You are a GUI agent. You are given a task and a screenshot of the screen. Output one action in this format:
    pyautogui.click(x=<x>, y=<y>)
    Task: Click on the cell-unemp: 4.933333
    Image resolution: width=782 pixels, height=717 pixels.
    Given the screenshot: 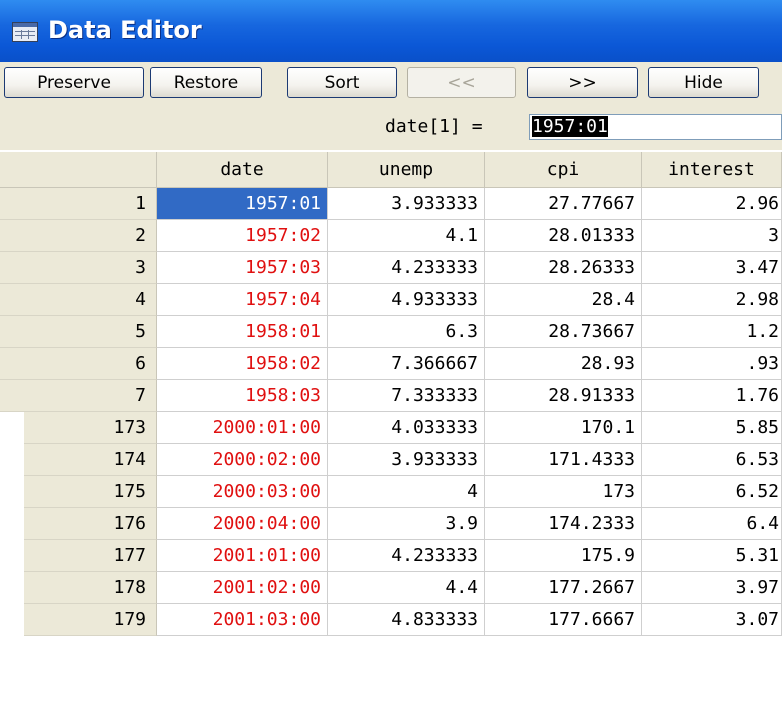 What is the action you would take?
    pyautogui.click(x=406, y=300)
    